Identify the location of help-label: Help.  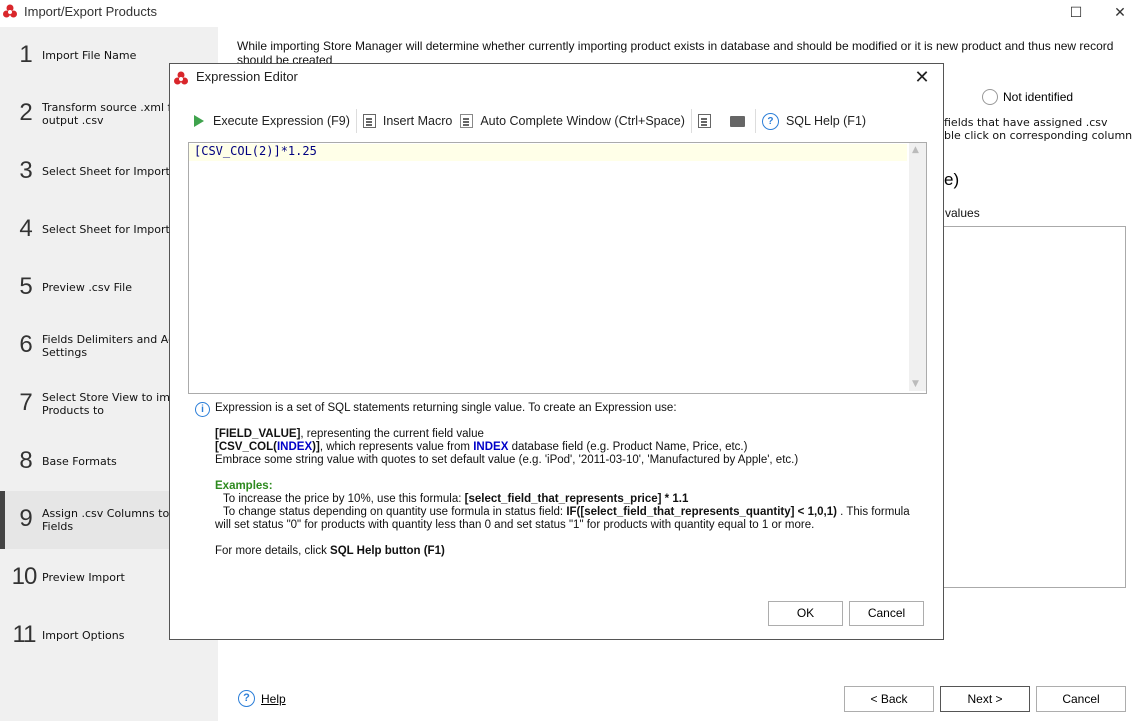
(273, 698).